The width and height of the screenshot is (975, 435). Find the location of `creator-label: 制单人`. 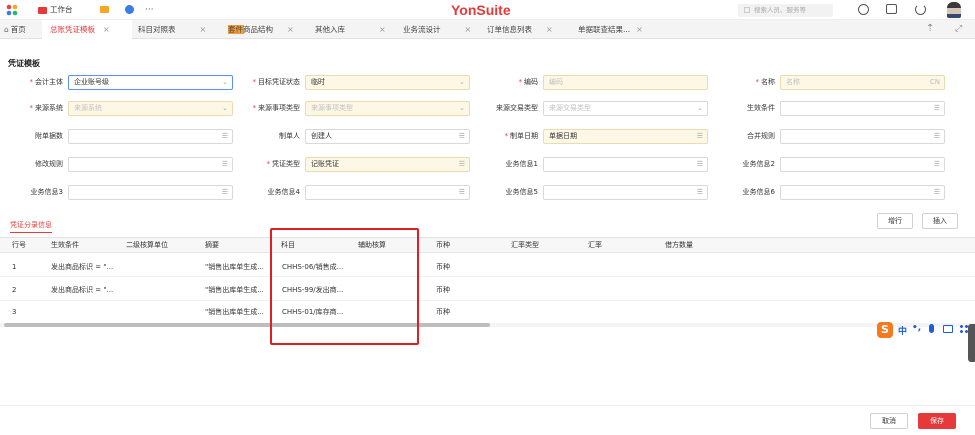

creator-label: 制单人 is located at coordinates (289, 136).